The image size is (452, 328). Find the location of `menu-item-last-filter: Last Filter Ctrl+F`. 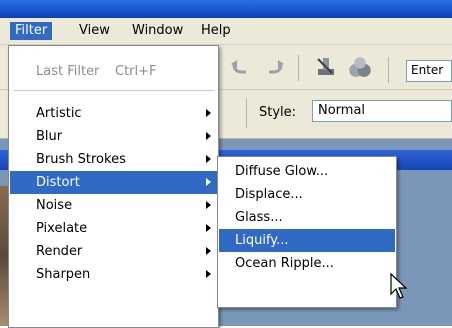

menu-item-last-filter: Last Filter Ctrl+F is located at coordinates (113, 71).